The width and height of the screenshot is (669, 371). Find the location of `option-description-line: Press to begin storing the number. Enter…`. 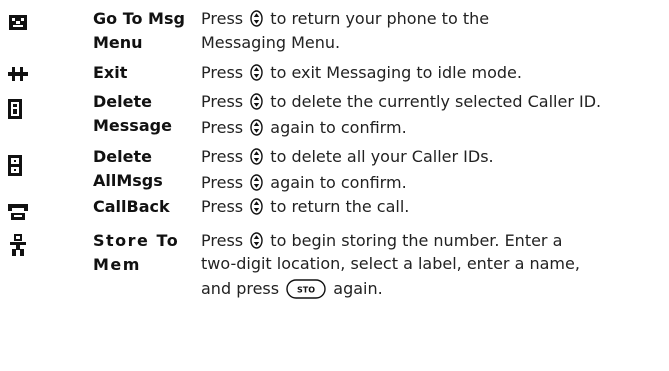

option-description-line: Press to begin storing the number. Enter… is located at coordinates (381, 241).